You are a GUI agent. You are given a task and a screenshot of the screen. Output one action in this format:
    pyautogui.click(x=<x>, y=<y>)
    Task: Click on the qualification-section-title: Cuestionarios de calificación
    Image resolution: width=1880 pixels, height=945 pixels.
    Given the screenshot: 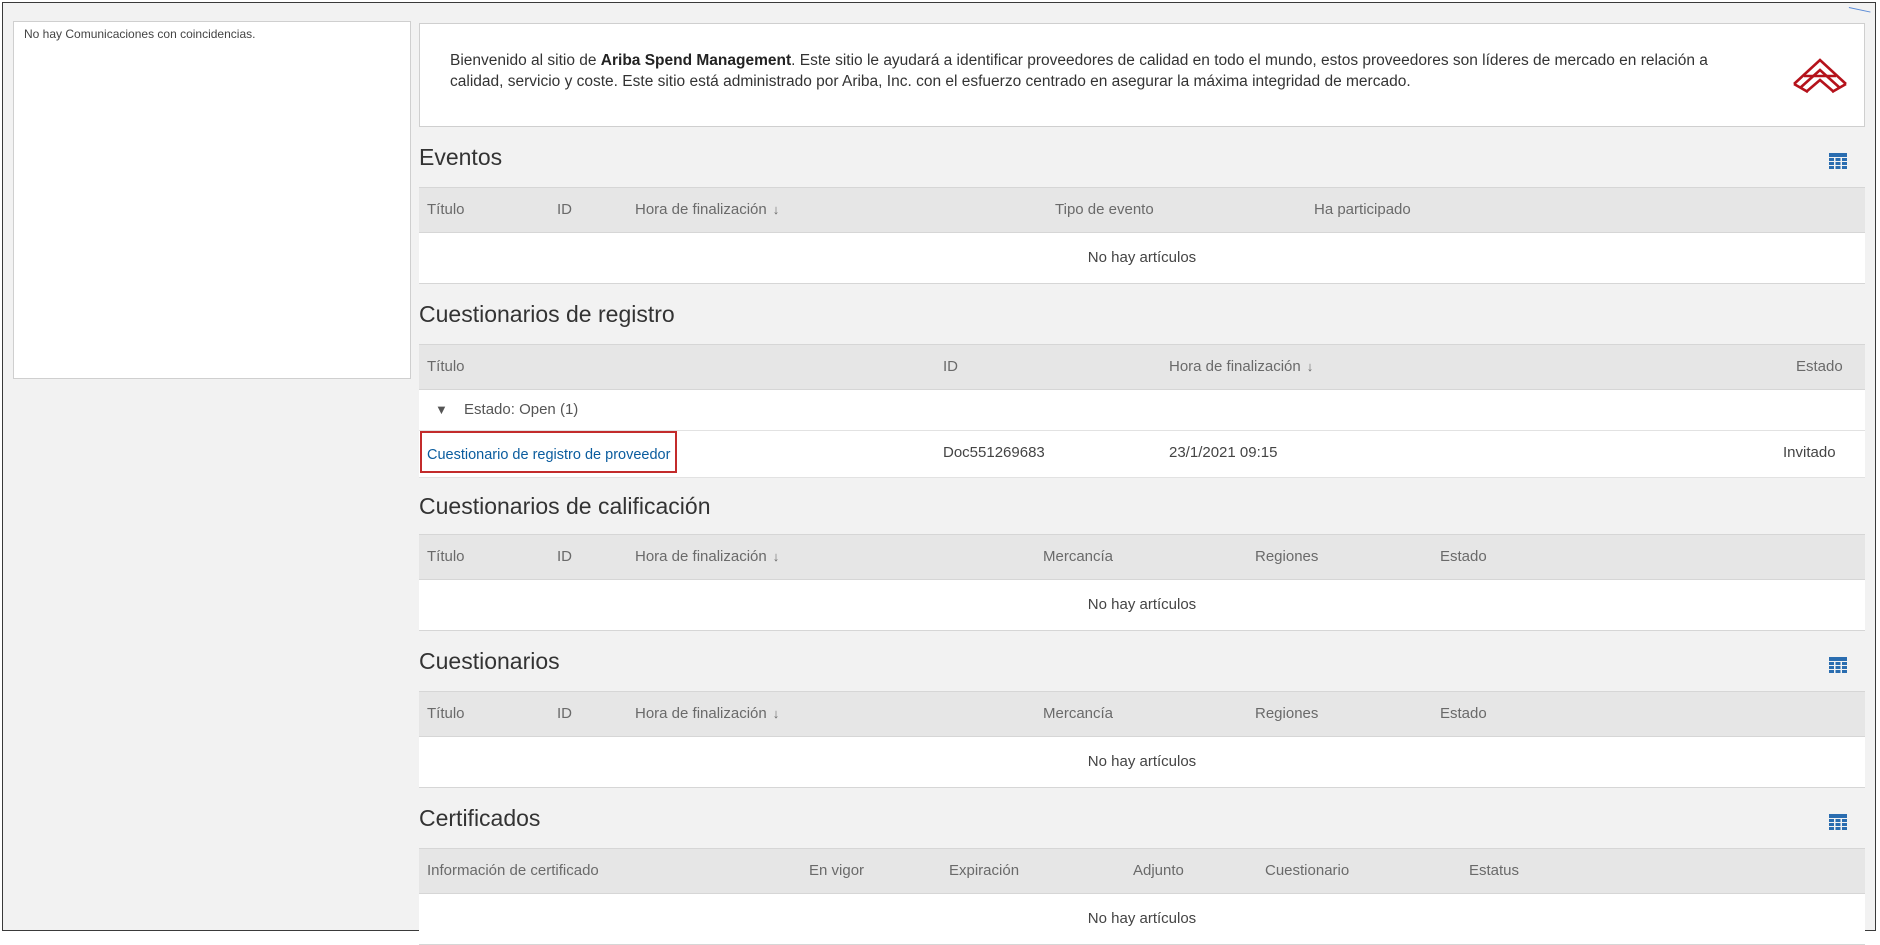 What is the action you would take?
    pyautogui.click(x=1142, y=506)
    